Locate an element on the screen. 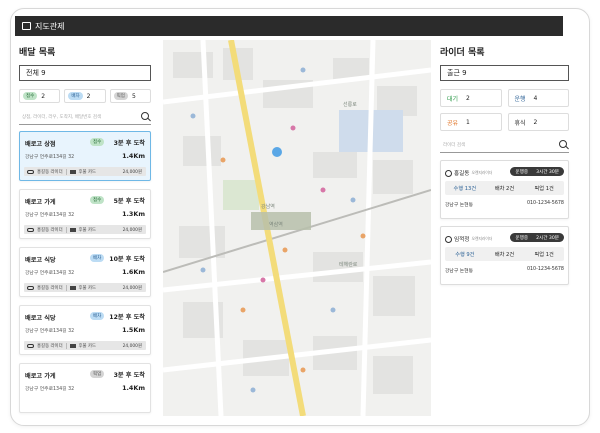 The height and width of the screenshot is (433, 600). rider-stats: 수행 13건 배차 2건 픽업 1건 is located at coordinates (504, 188).